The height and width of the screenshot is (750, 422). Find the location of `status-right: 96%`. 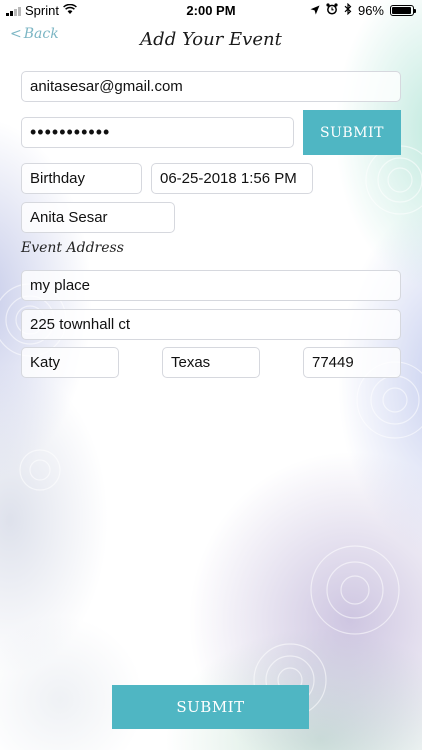

status-right: 96% is located at coordinates (363, 10).